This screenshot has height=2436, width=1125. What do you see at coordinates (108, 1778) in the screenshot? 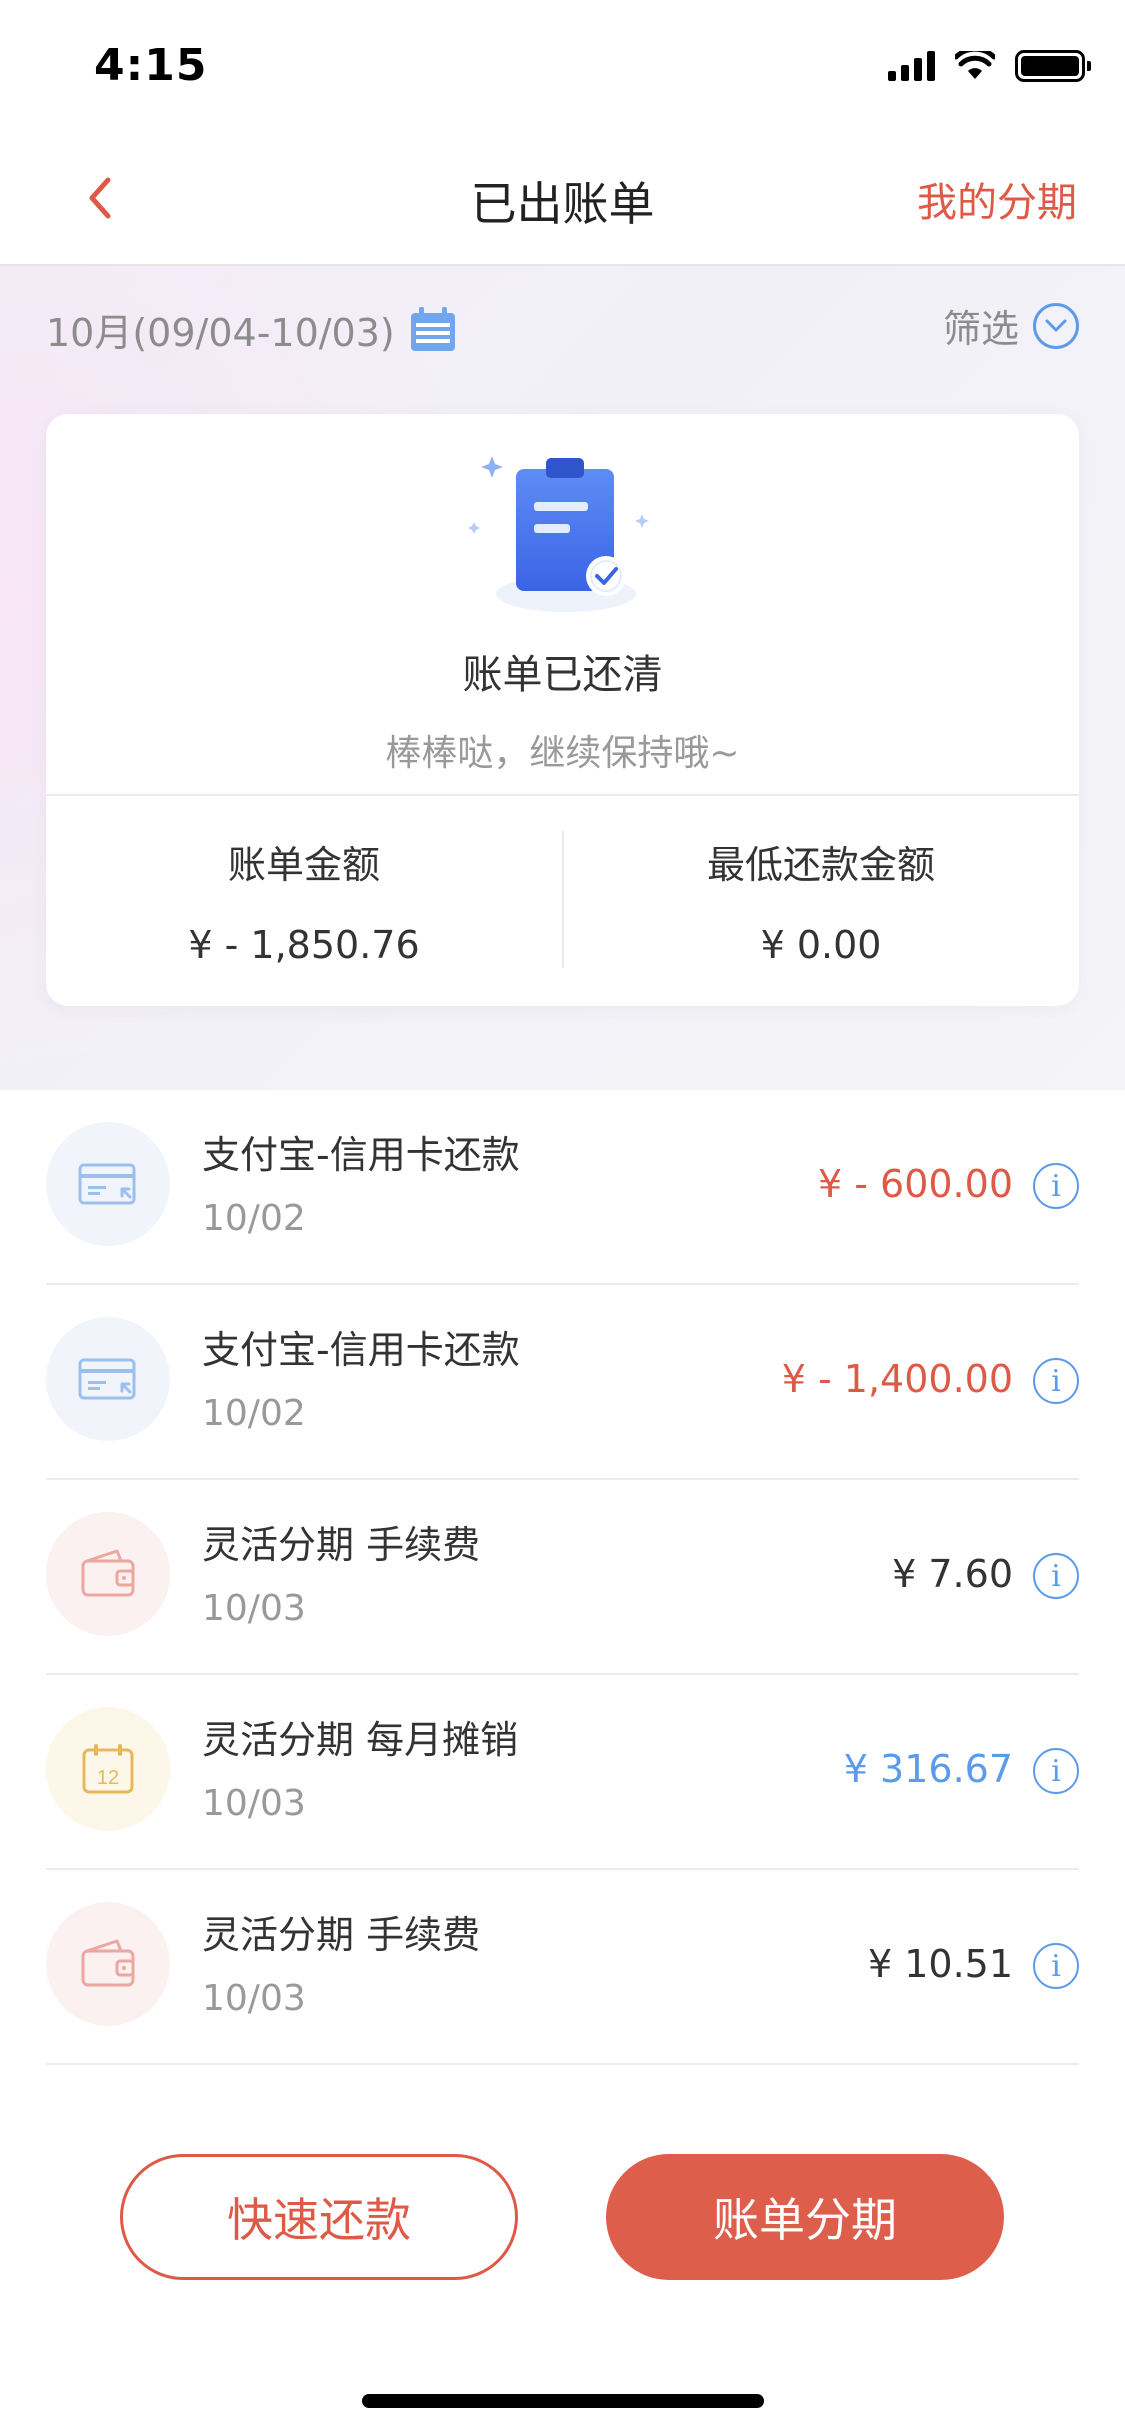
I see `calendar-day: 12` at bounding box center [108, 1778].